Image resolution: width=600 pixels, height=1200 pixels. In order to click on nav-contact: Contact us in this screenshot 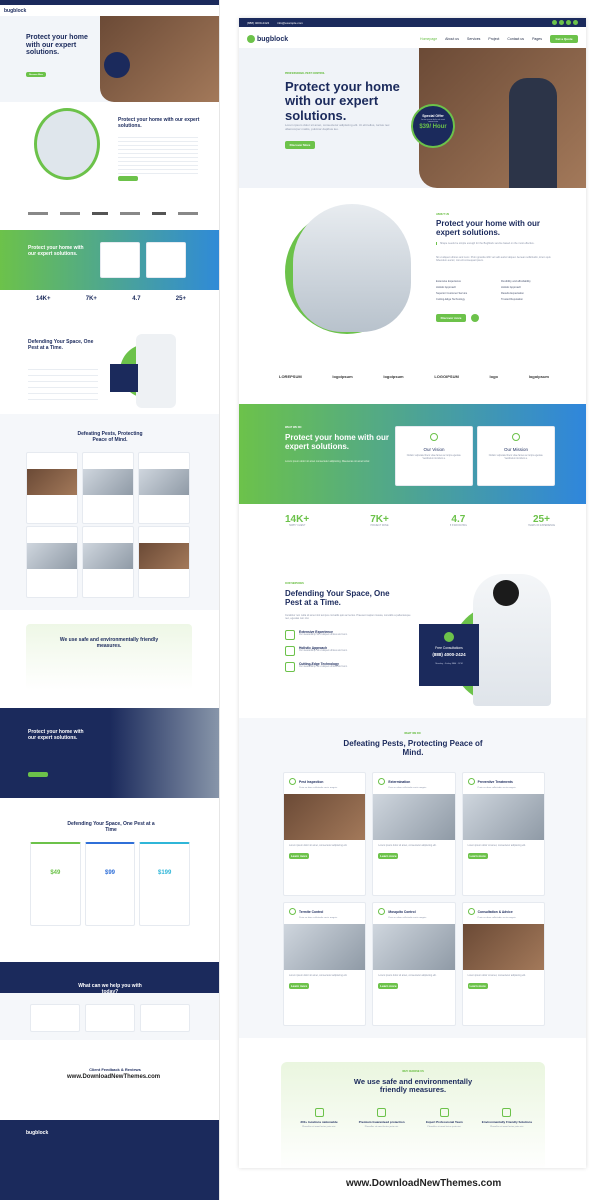, I will do `click(515, 39)`.